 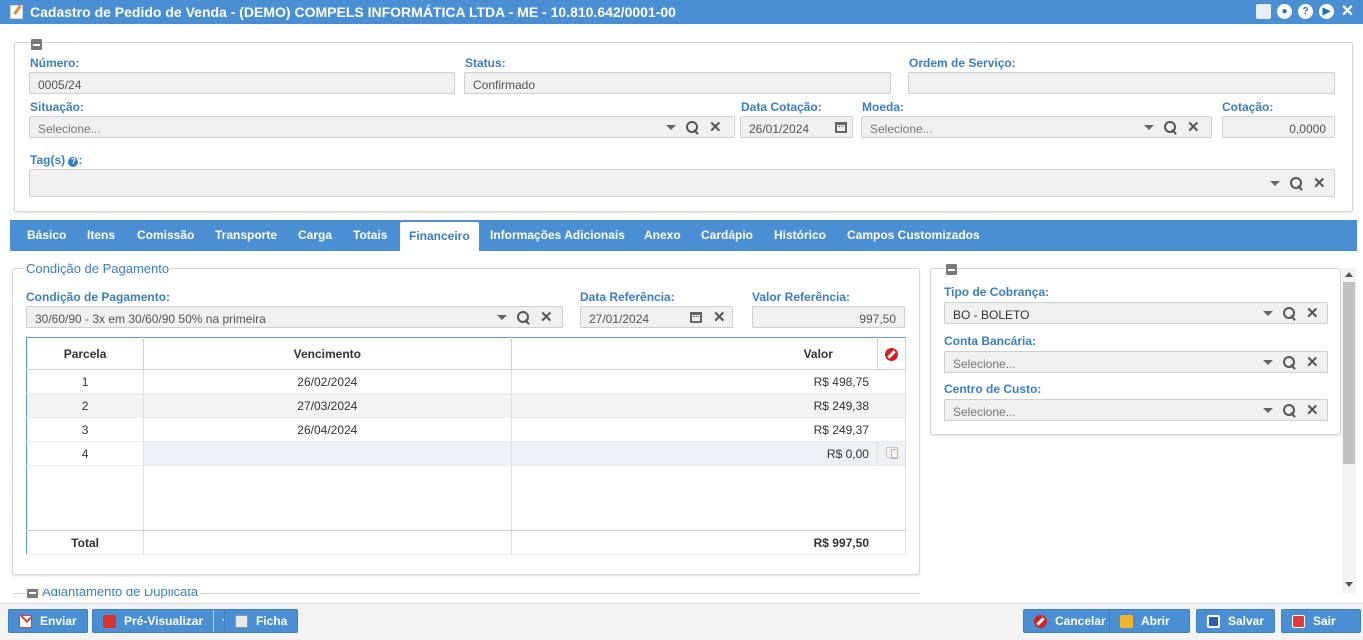 I want to click on titlebar-actions: ● ? ▶ ✕, so click(x=1305, y=12).